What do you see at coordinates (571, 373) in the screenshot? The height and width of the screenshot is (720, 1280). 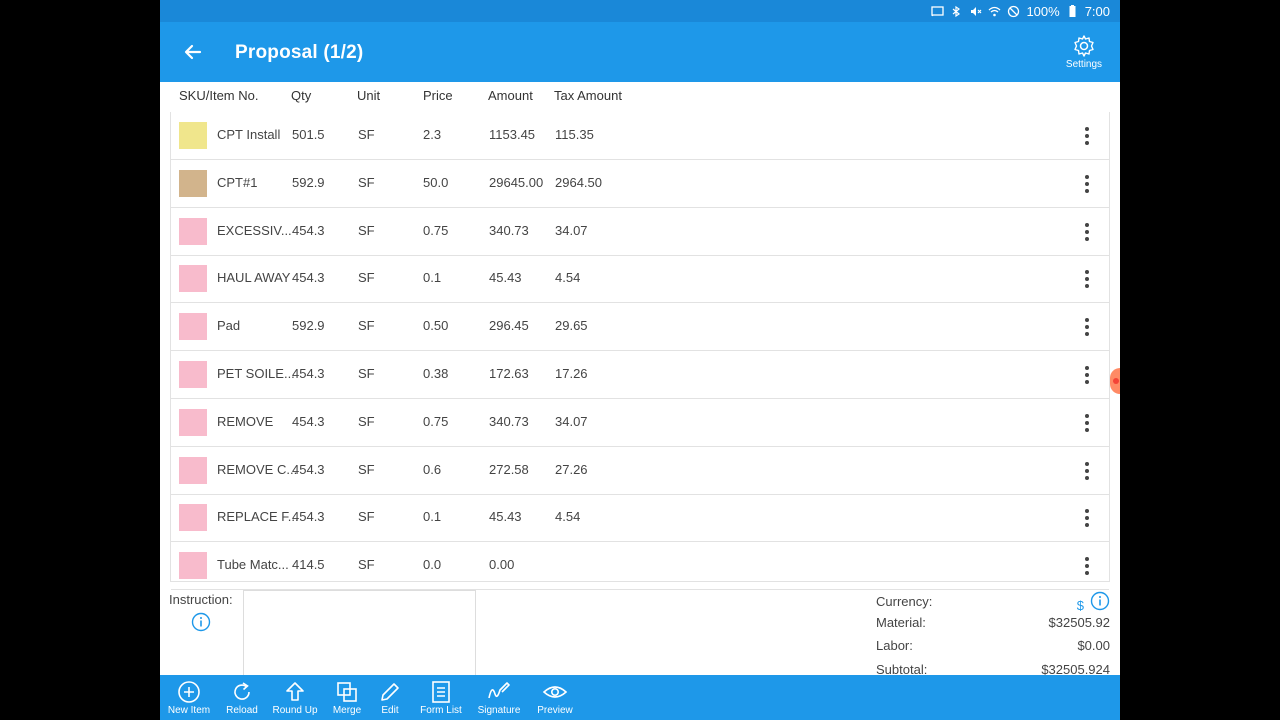 I see `tax-amount-cell: 17.26` at bounding box center [571, 373].